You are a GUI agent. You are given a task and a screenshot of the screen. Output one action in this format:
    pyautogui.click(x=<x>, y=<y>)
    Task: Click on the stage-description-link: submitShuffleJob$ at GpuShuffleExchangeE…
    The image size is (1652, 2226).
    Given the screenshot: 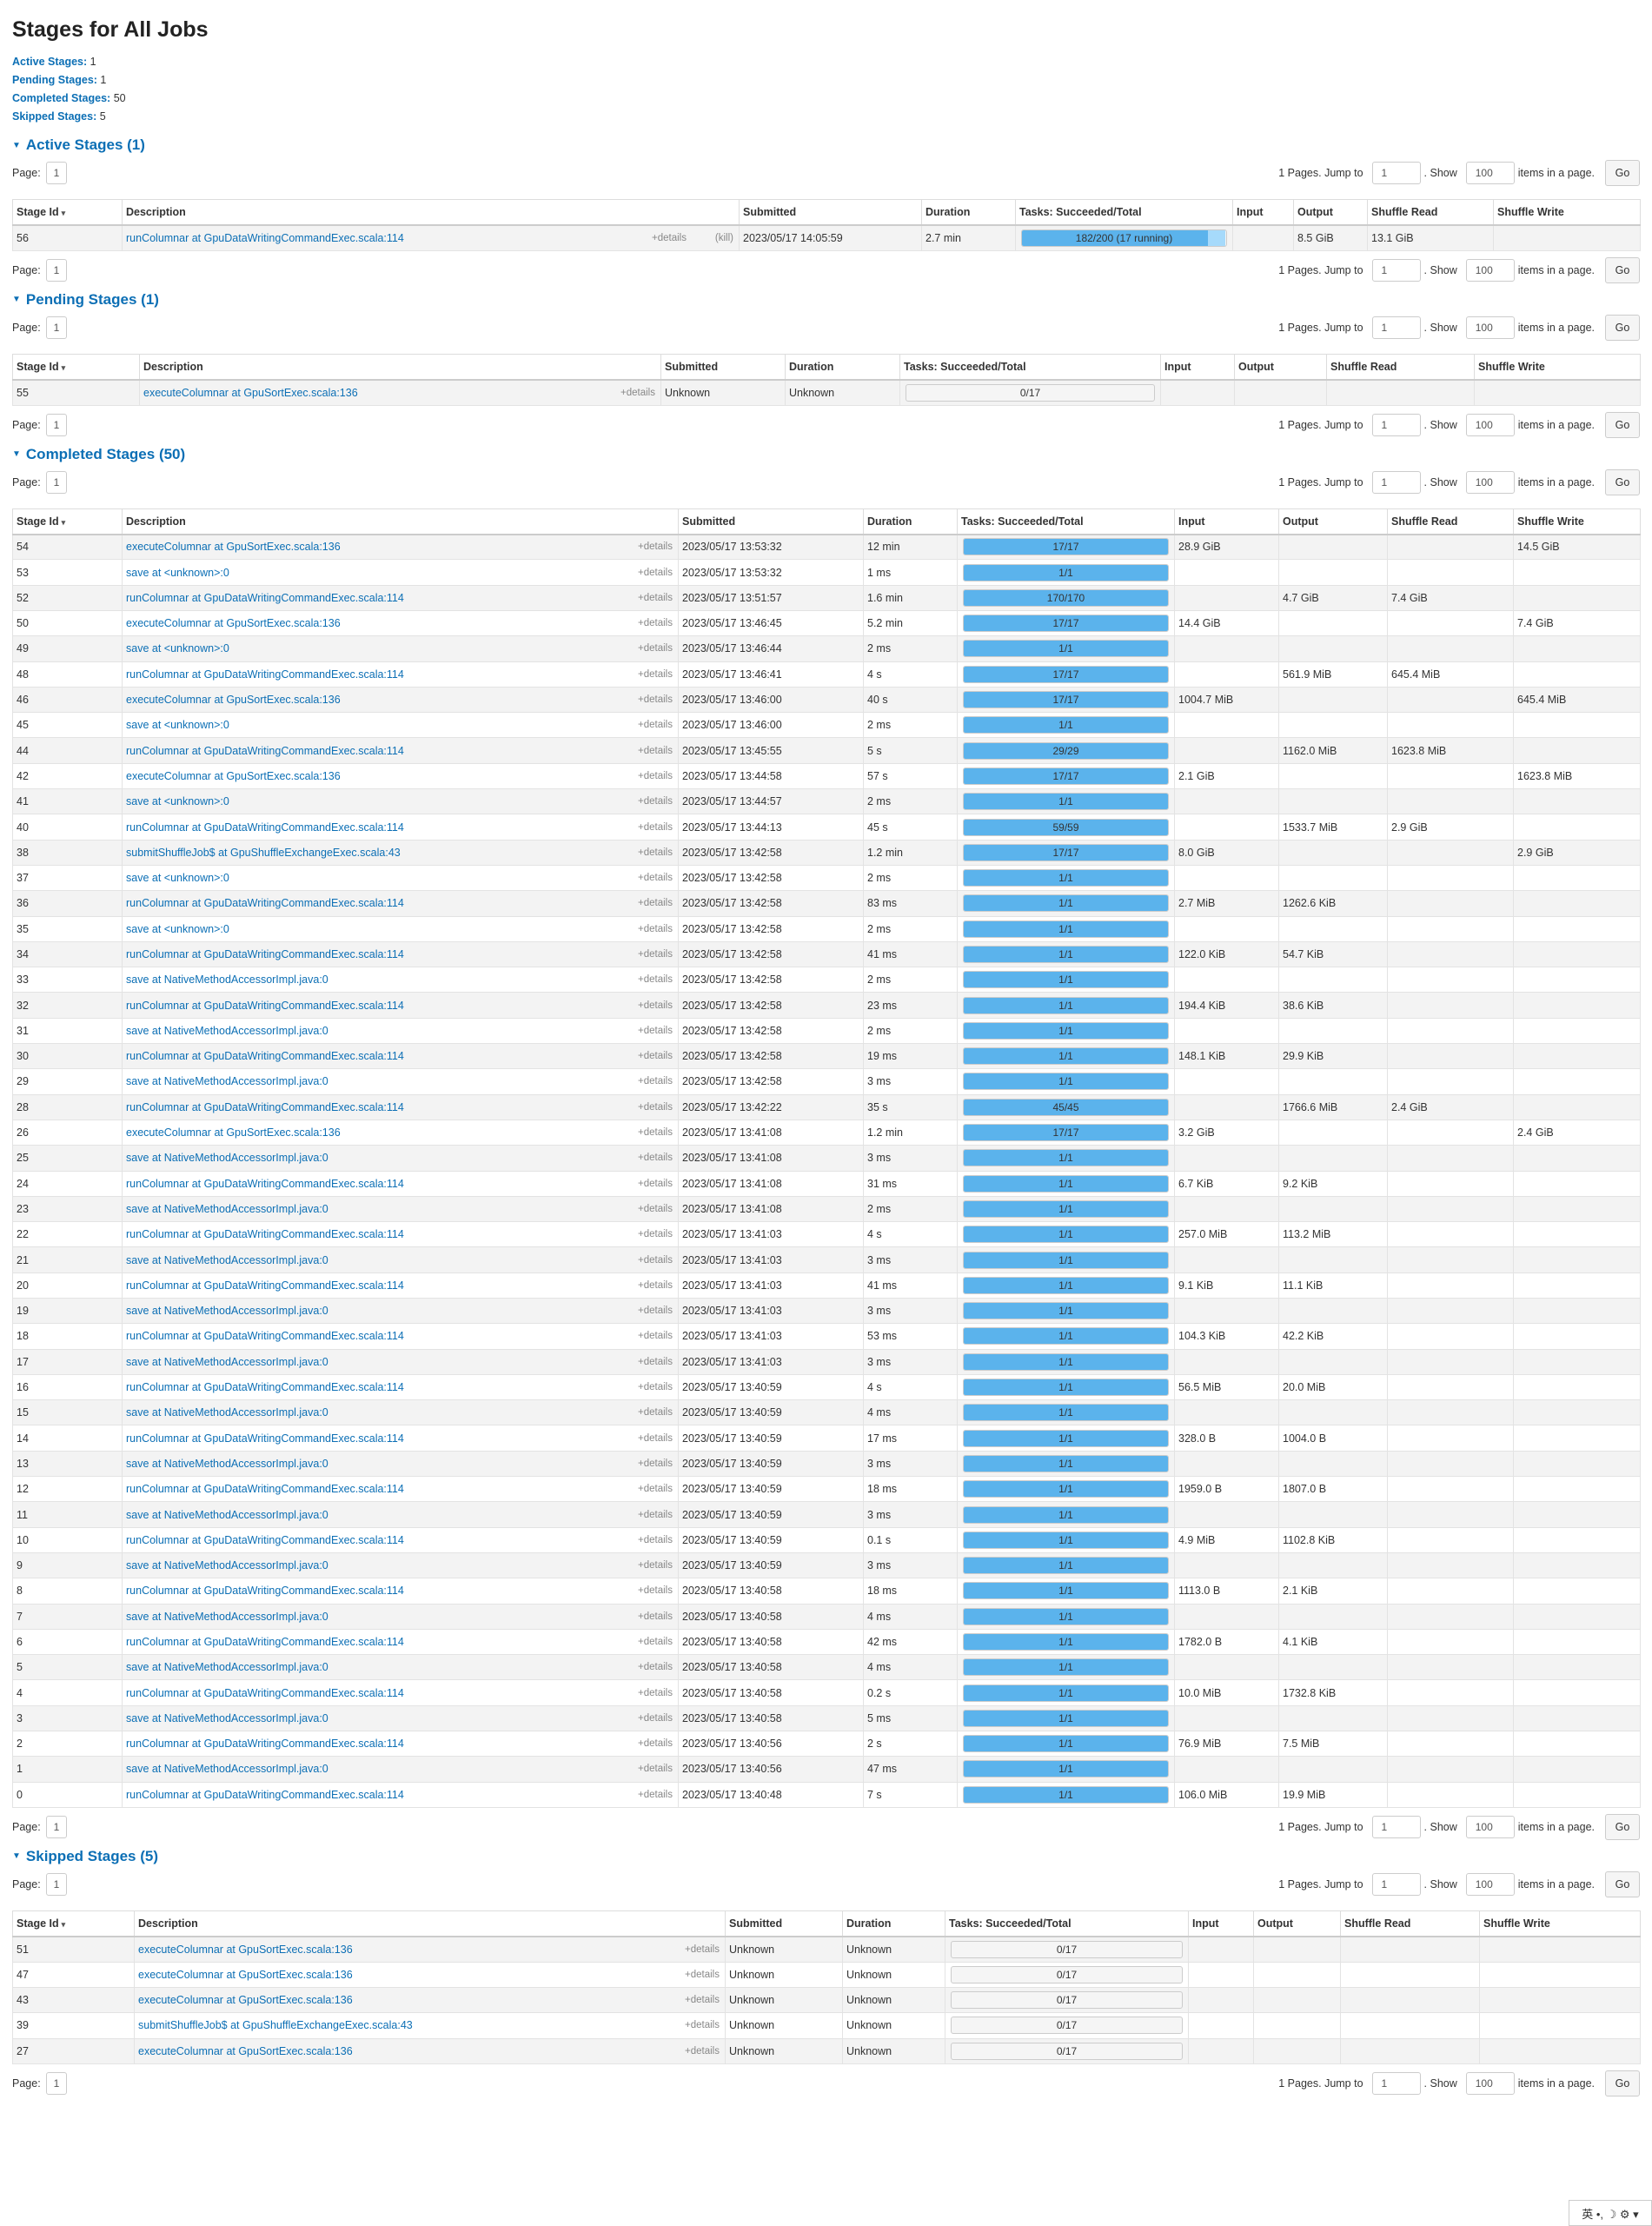 What is the action you would take?
    pyautogui.click(x=263, y=853)
    